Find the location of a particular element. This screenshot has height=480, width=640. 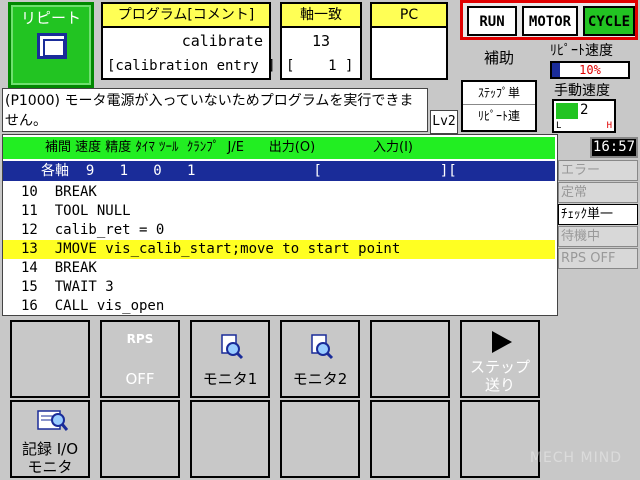

axis-match-step: [ 1 ] is located at coordinates (320, 66).